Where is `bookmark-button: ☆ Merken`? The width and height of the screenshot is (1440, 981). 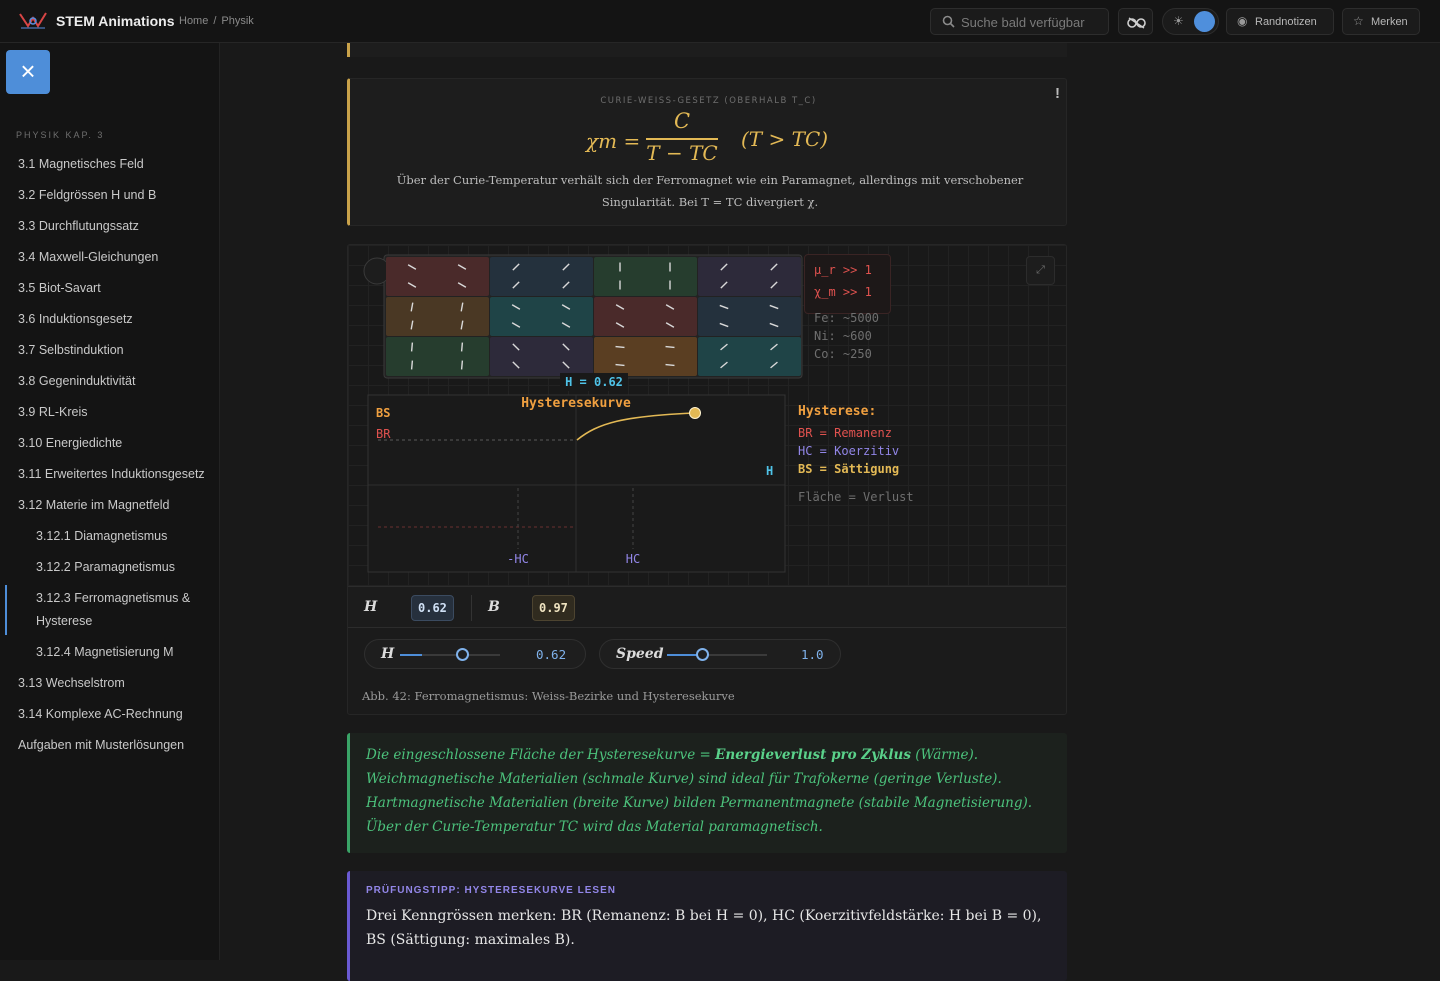
bookmark-button: ☆ Merken is located at coordinates (1381, 21).